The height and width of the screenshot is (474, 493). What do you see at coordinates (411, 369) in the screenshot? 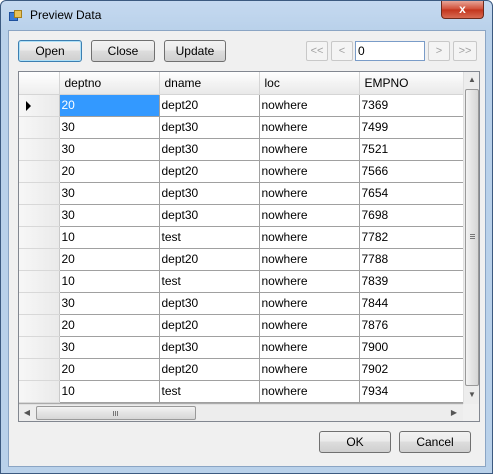
I see `cell-empno: 7902` at bounding box center [411, 369].